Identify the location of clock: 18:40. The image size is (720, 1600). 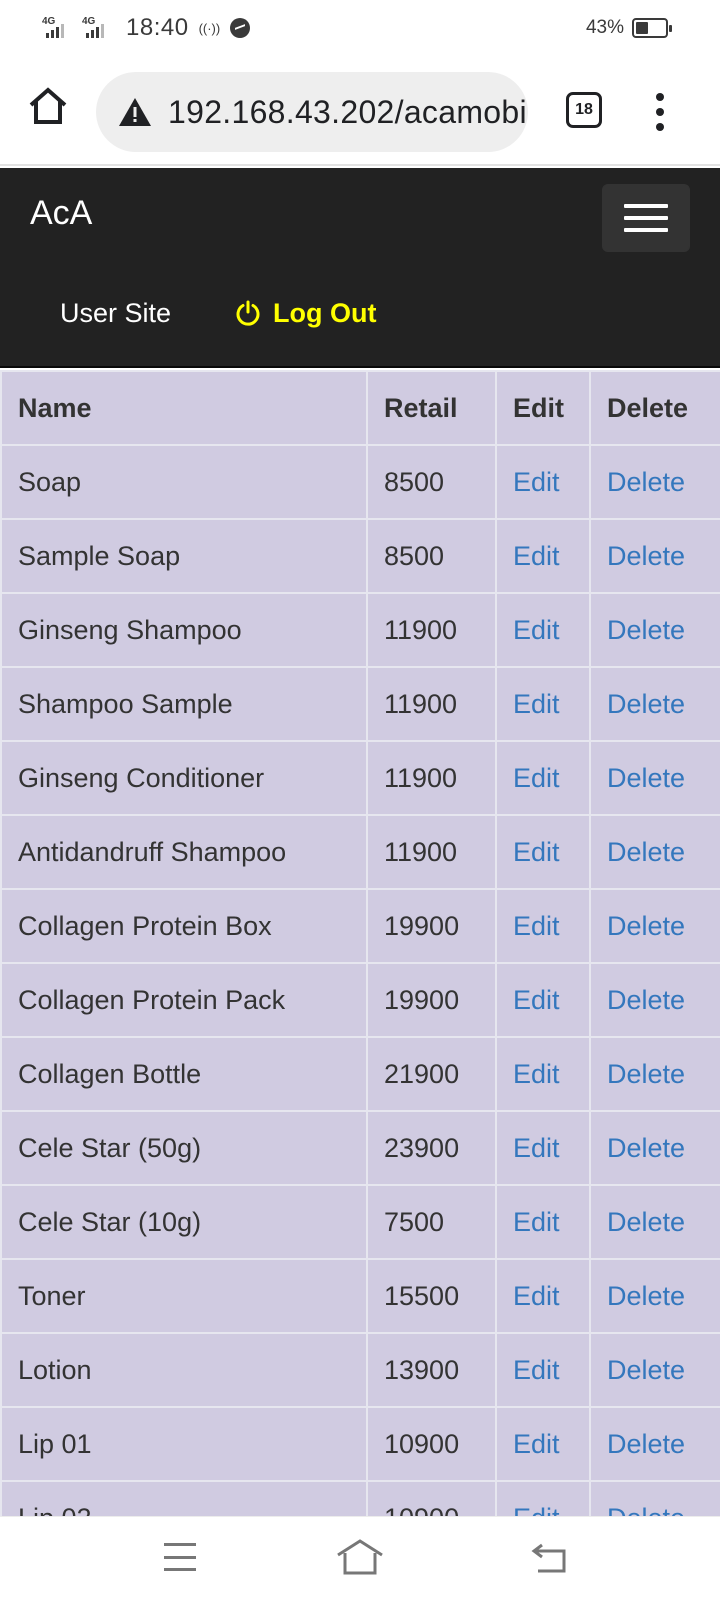
(157, 27).